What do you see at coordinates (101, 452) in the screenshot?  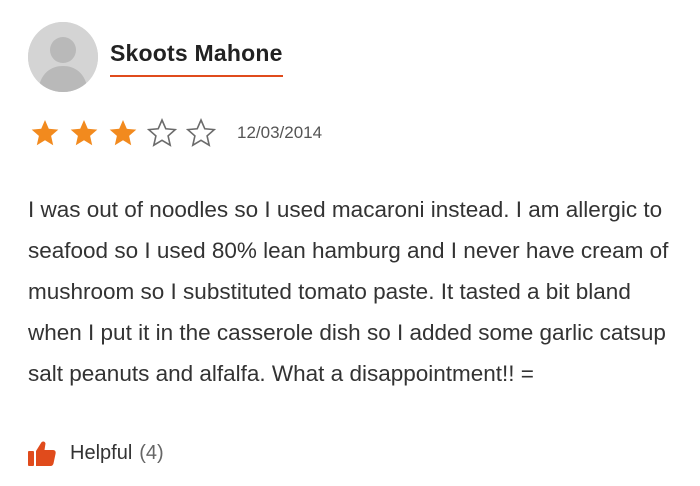 I see `helpful-label: Helpful` at bounding box center [101, 452].